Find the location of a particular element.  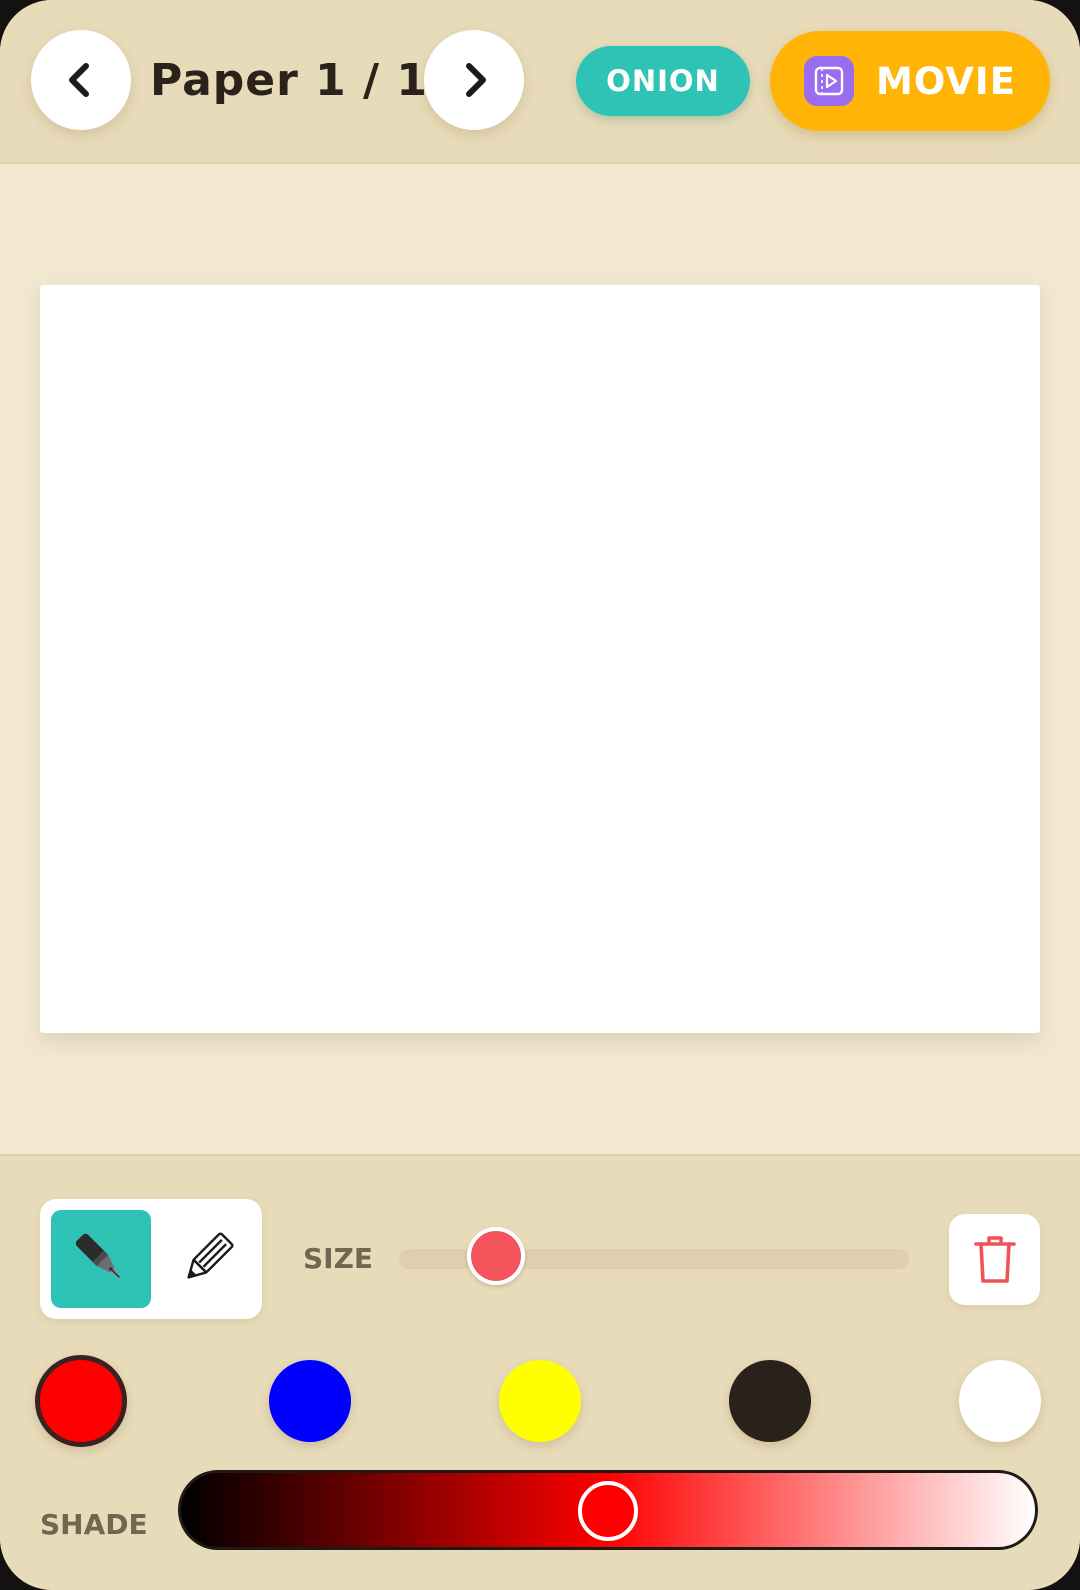

tool-selector is located at coordinates (151, 1259).